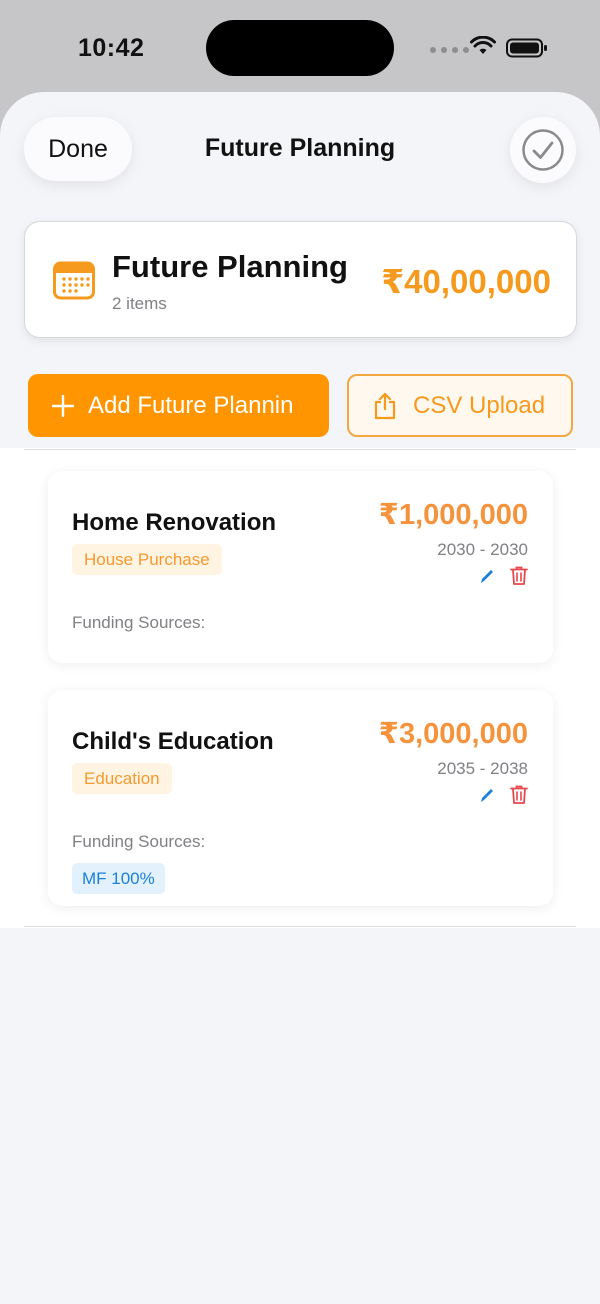 The image size is (600, 1304). Describe the element at coordinates (482, 768) in the screenshot. I see `goal-years: 2035 - 2038` at that location.